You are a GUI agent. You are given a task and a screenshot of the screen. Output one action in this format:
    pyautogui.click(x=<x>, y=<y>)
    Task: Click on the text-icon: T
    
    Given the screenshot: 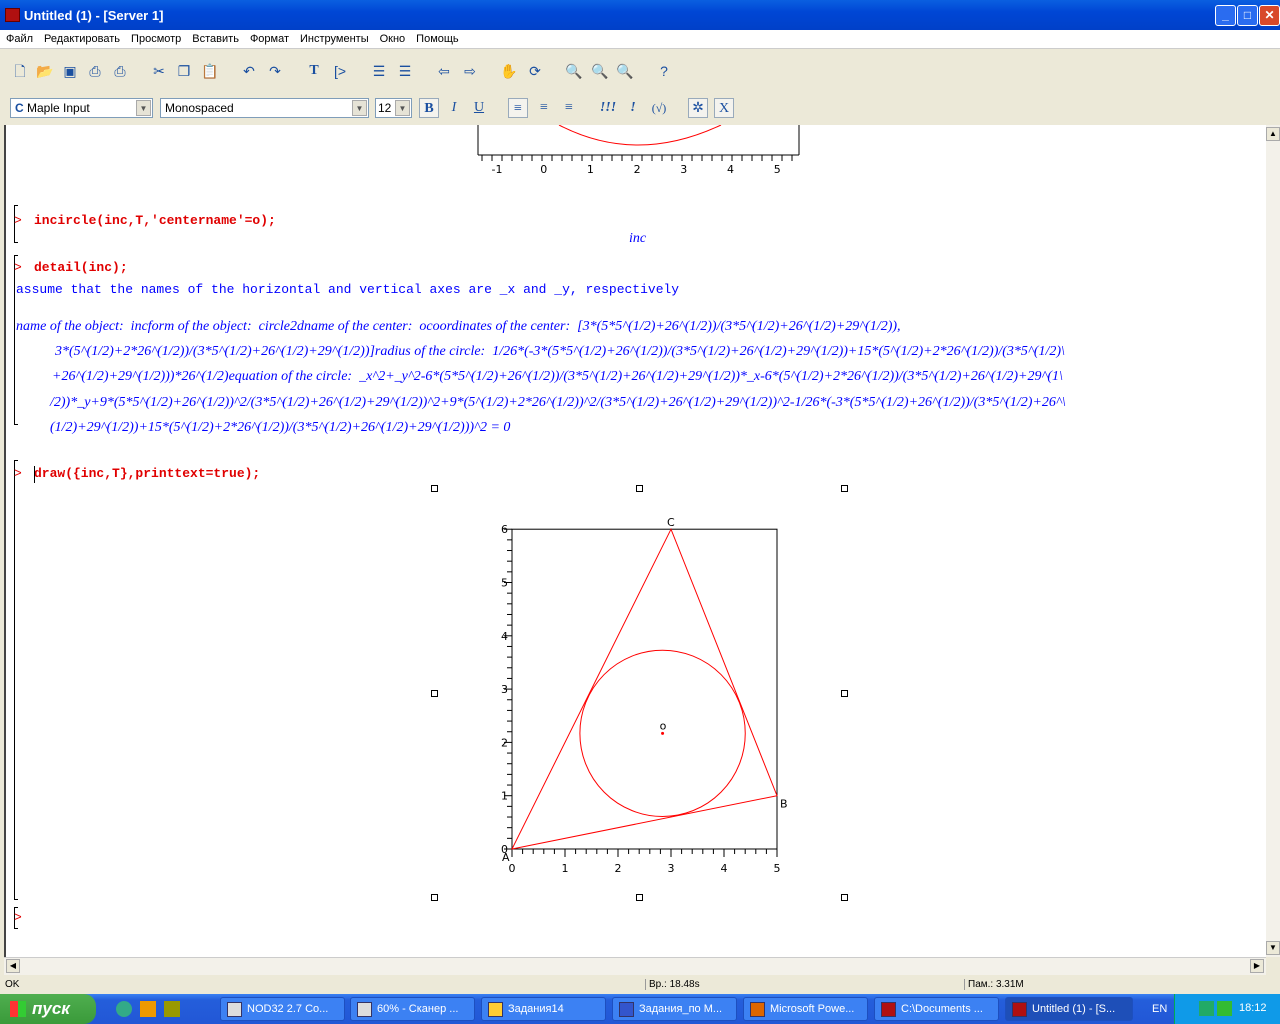 What is the action you would take?
    pyautogui.click(x=314, y=71)
    